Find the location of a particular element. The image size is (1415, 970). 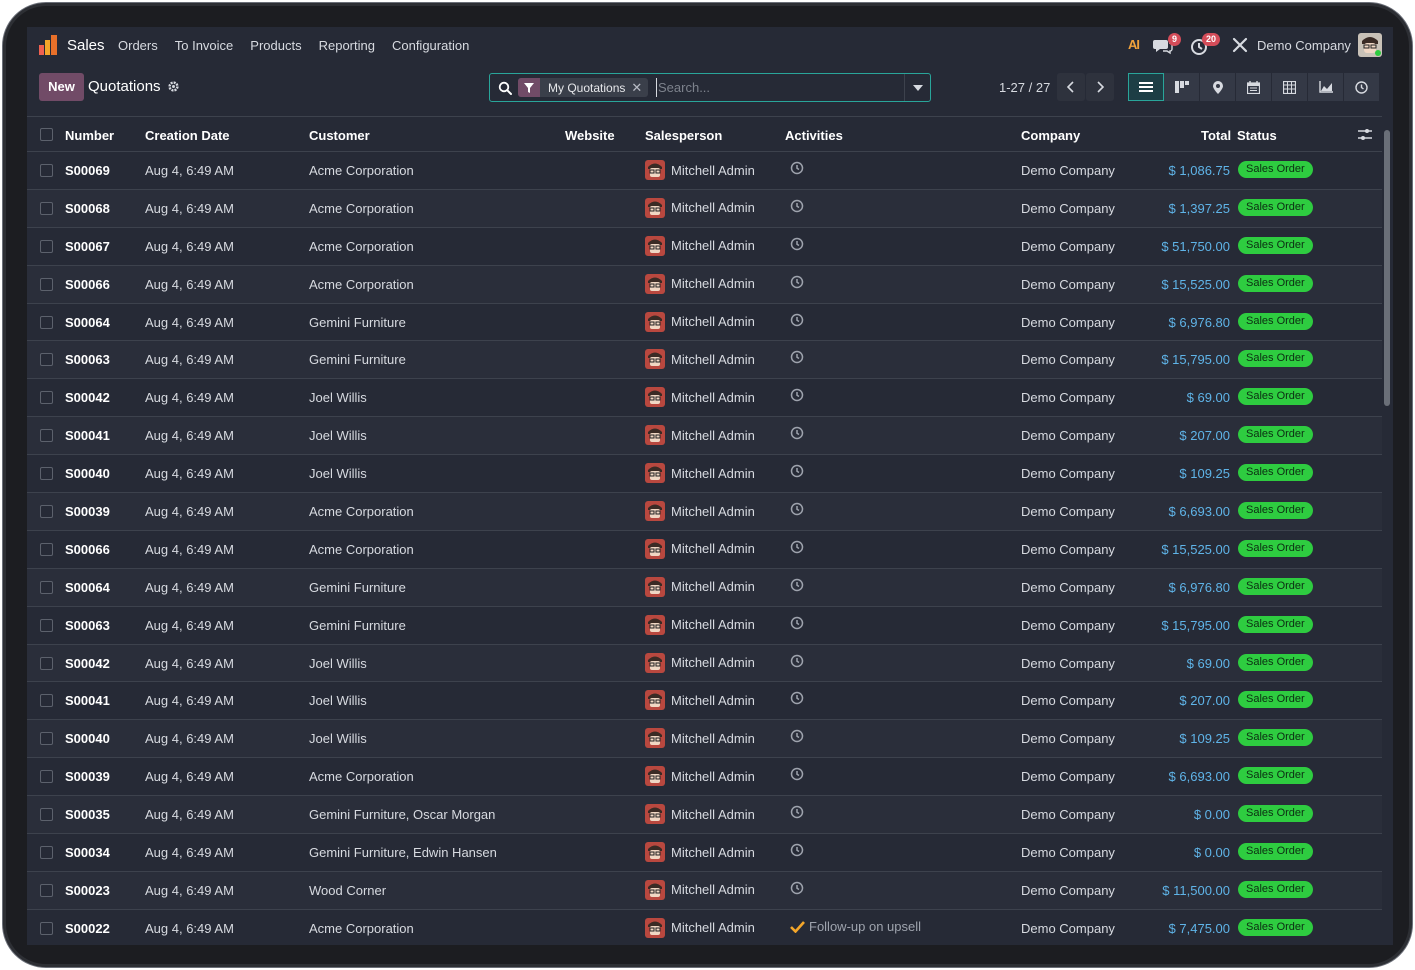

column-website: Website is located at coordinates (590, 135).